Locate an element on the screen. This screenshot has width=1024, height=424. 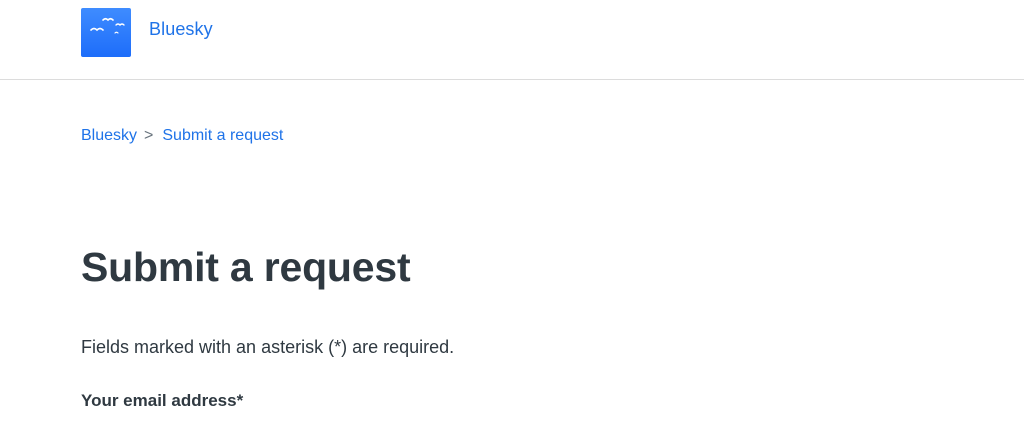
breadcrumb-item-current: Submit a request is located at coordinates (222, 136).